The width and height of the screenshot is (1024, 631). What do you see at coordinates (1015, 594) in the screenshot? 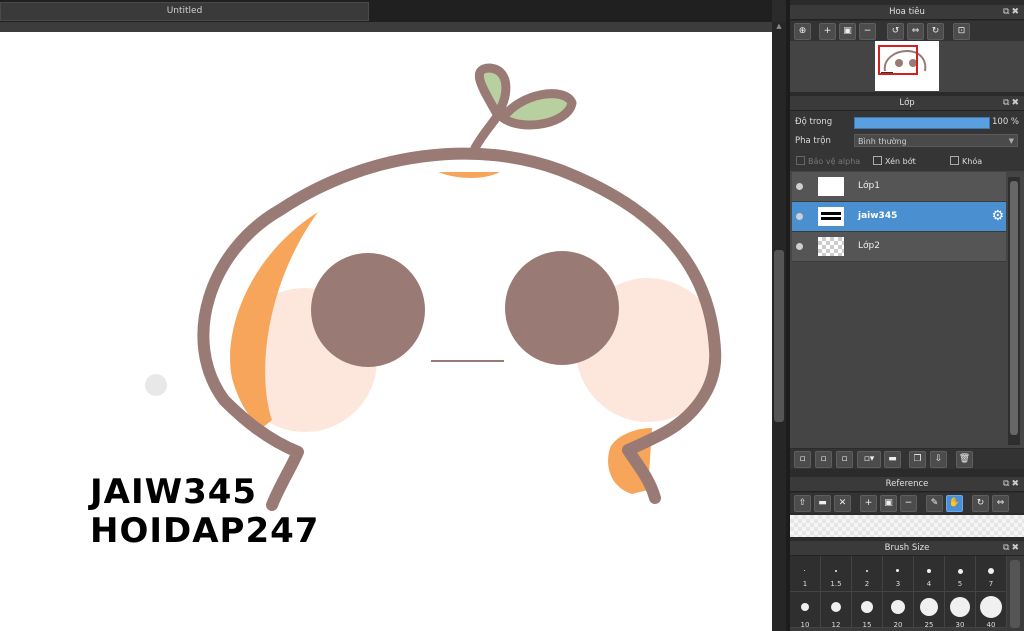
I see `brush-grid-scrollbar` at bounding box center [1015, 594].